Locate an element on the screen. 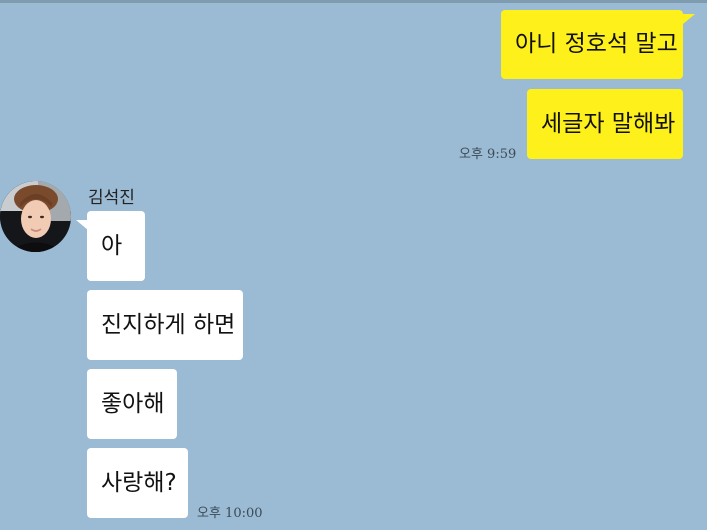 Image resolution: width=707 pixels, height=530 pixels. outgoing-message: 아니 정호석 말고 is located at coordinates (592, 44).